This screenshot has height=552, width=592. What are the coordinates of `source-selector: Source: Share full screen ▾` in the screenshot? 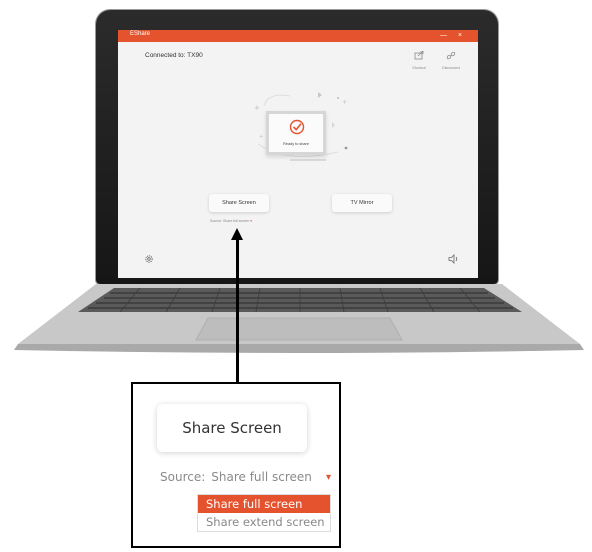 It's located at (231, 221).